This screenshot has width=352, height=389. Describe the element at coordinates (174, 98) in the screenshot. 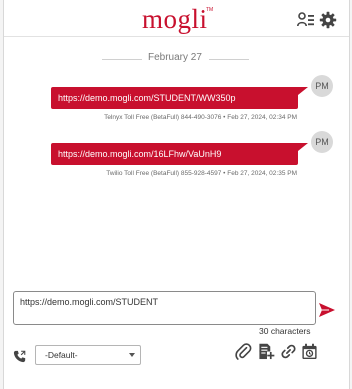

I see `outgoing-message-bubble: https://demo.mogli.com/STUDENT/WW350p` at that location.